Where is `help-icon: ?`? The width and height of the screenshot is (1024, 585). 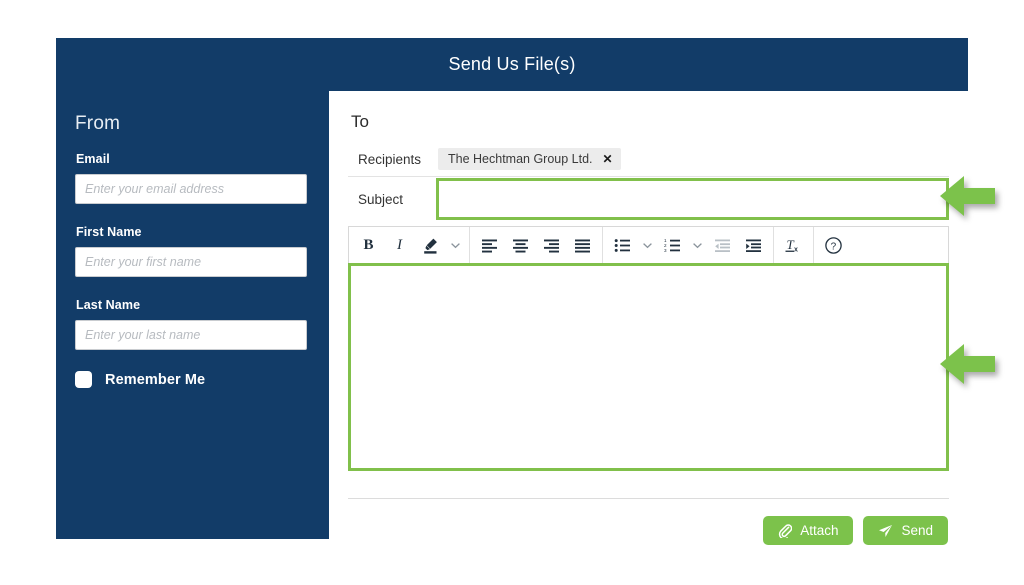
help-icon: ? is located at coordinates (833, 245).